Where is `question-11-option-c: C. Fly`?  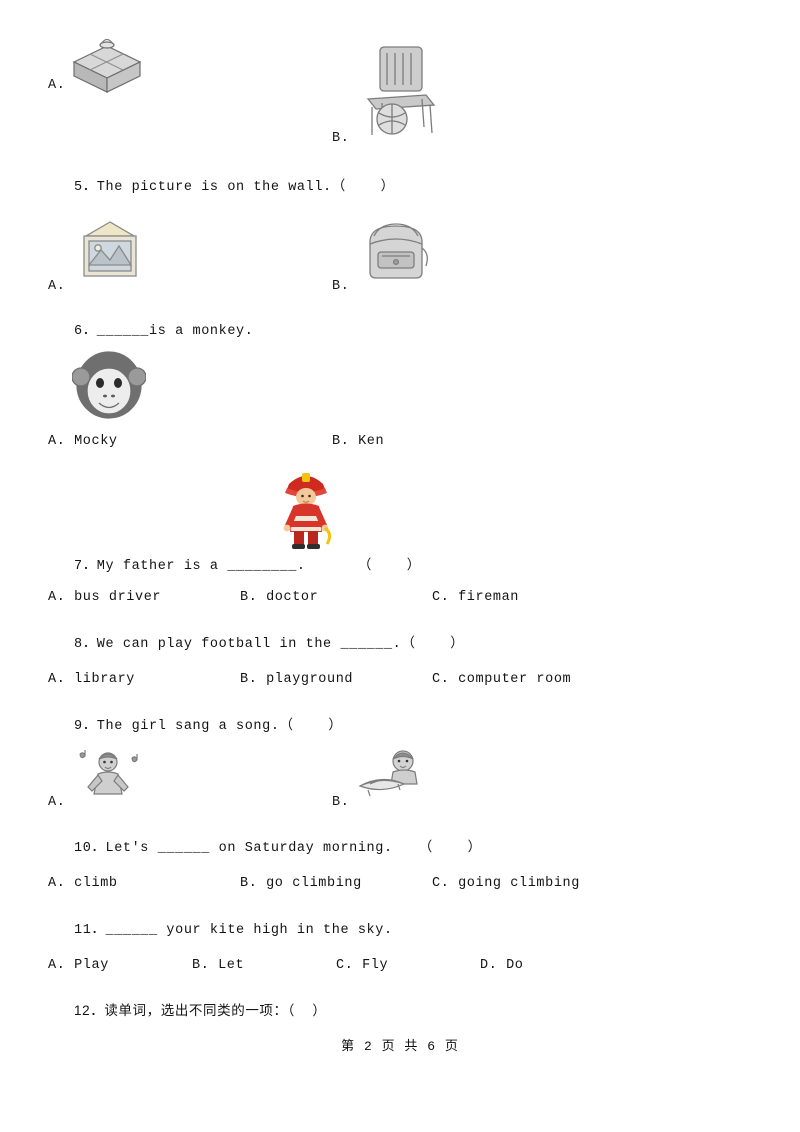
question-11-option-c: C. Fly is located at coordinates (362, 965).